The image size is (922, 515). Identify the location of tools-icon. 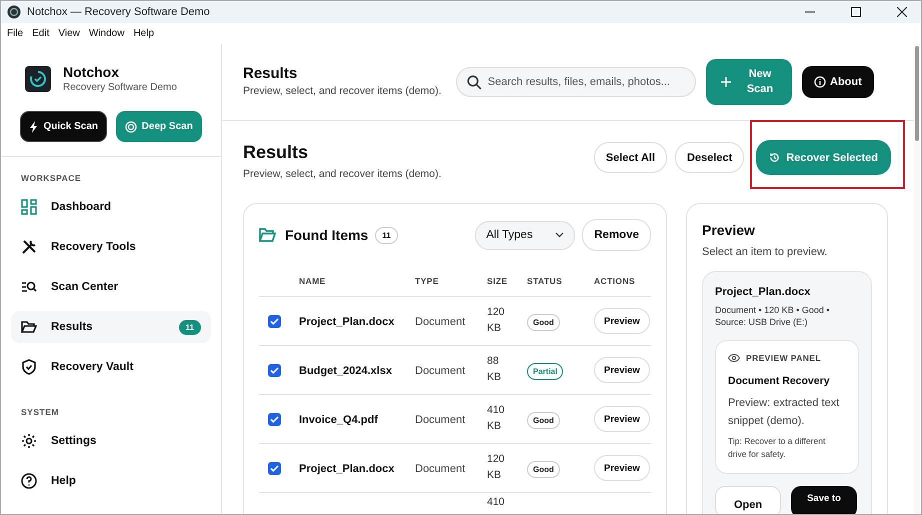
(29, 247).